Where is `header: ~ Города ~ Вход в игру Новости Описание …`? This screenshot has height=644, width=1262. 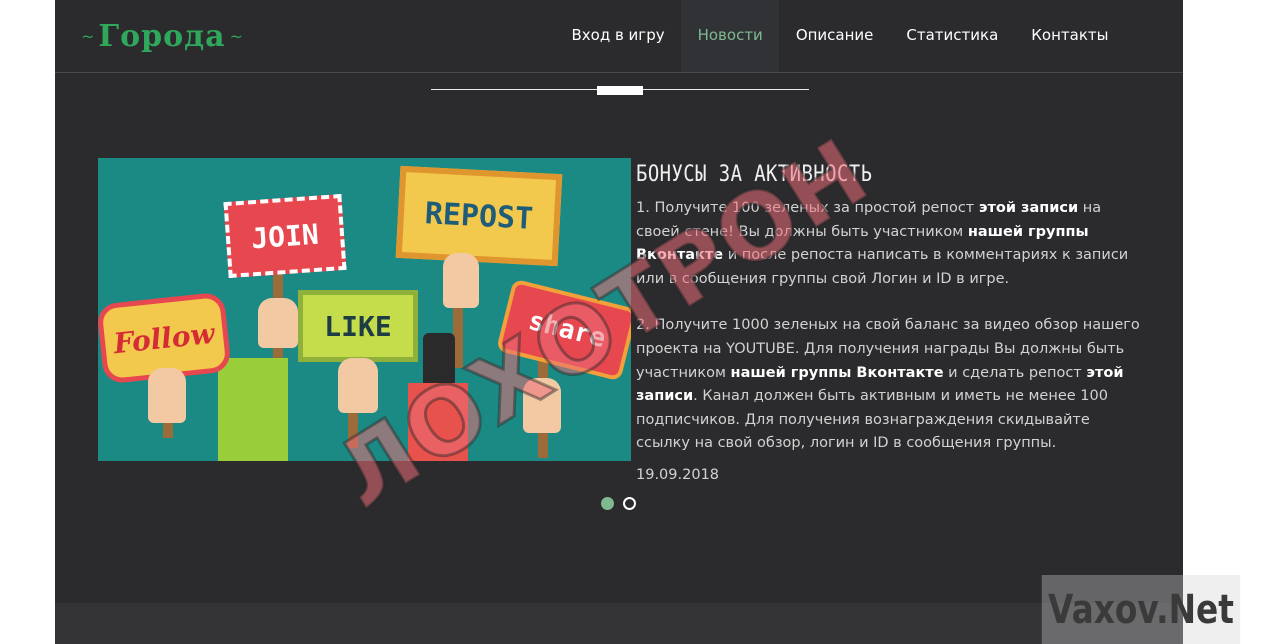
header: ~ Города ~ Вход в игру Новости Описание … is located at coordinates (619, 36).